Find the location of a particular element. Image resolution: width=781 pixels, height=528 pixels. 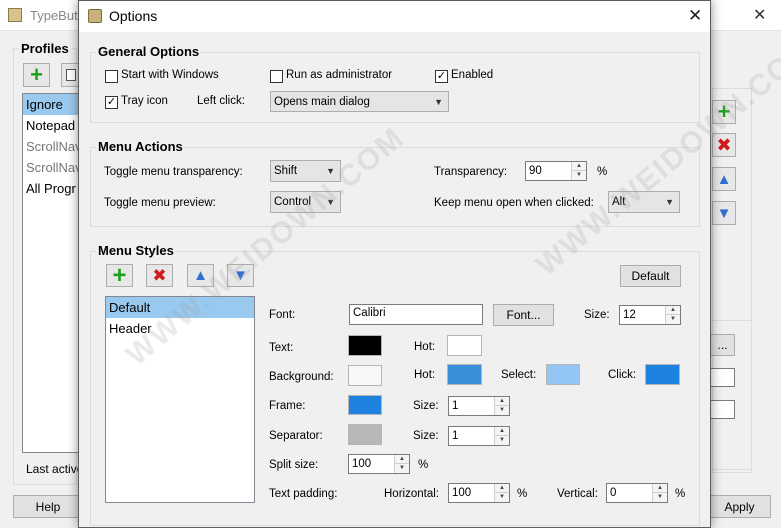

left-click-label: Left click: is located at coordinates (221, 101).